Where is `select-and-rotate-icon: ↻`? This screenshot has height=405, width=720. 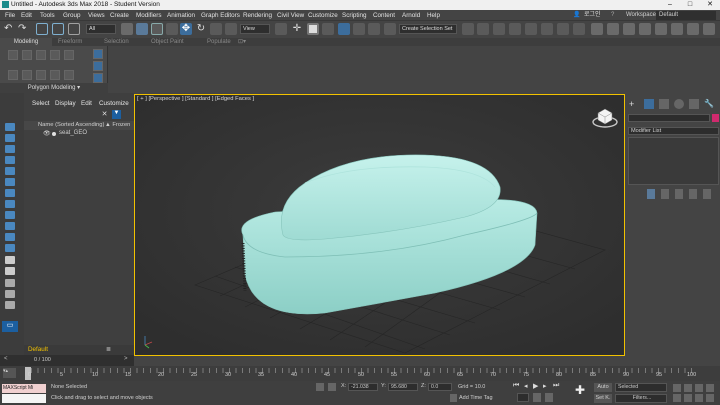 select-and-rotate-icon: ↻ is located at coordinates (201, 29).